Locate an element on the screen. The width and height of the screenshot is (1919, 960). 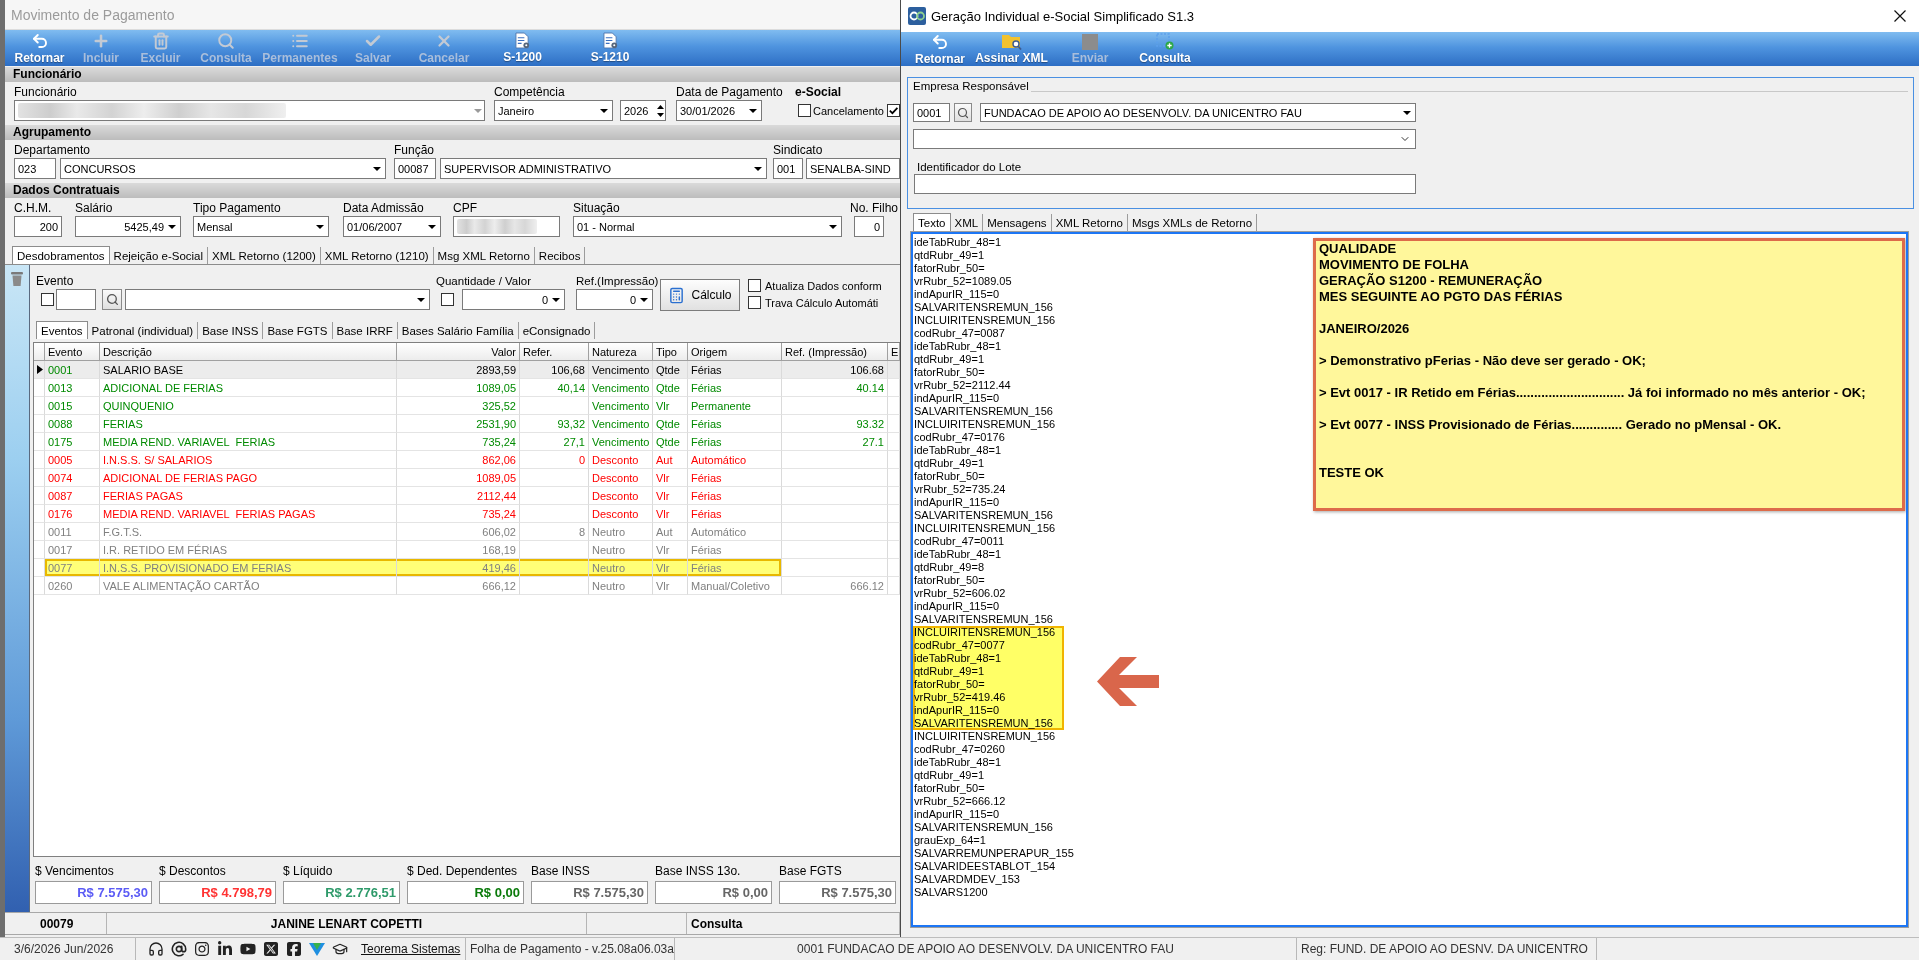
app-logo-icon is located at coordinates (917, 16).